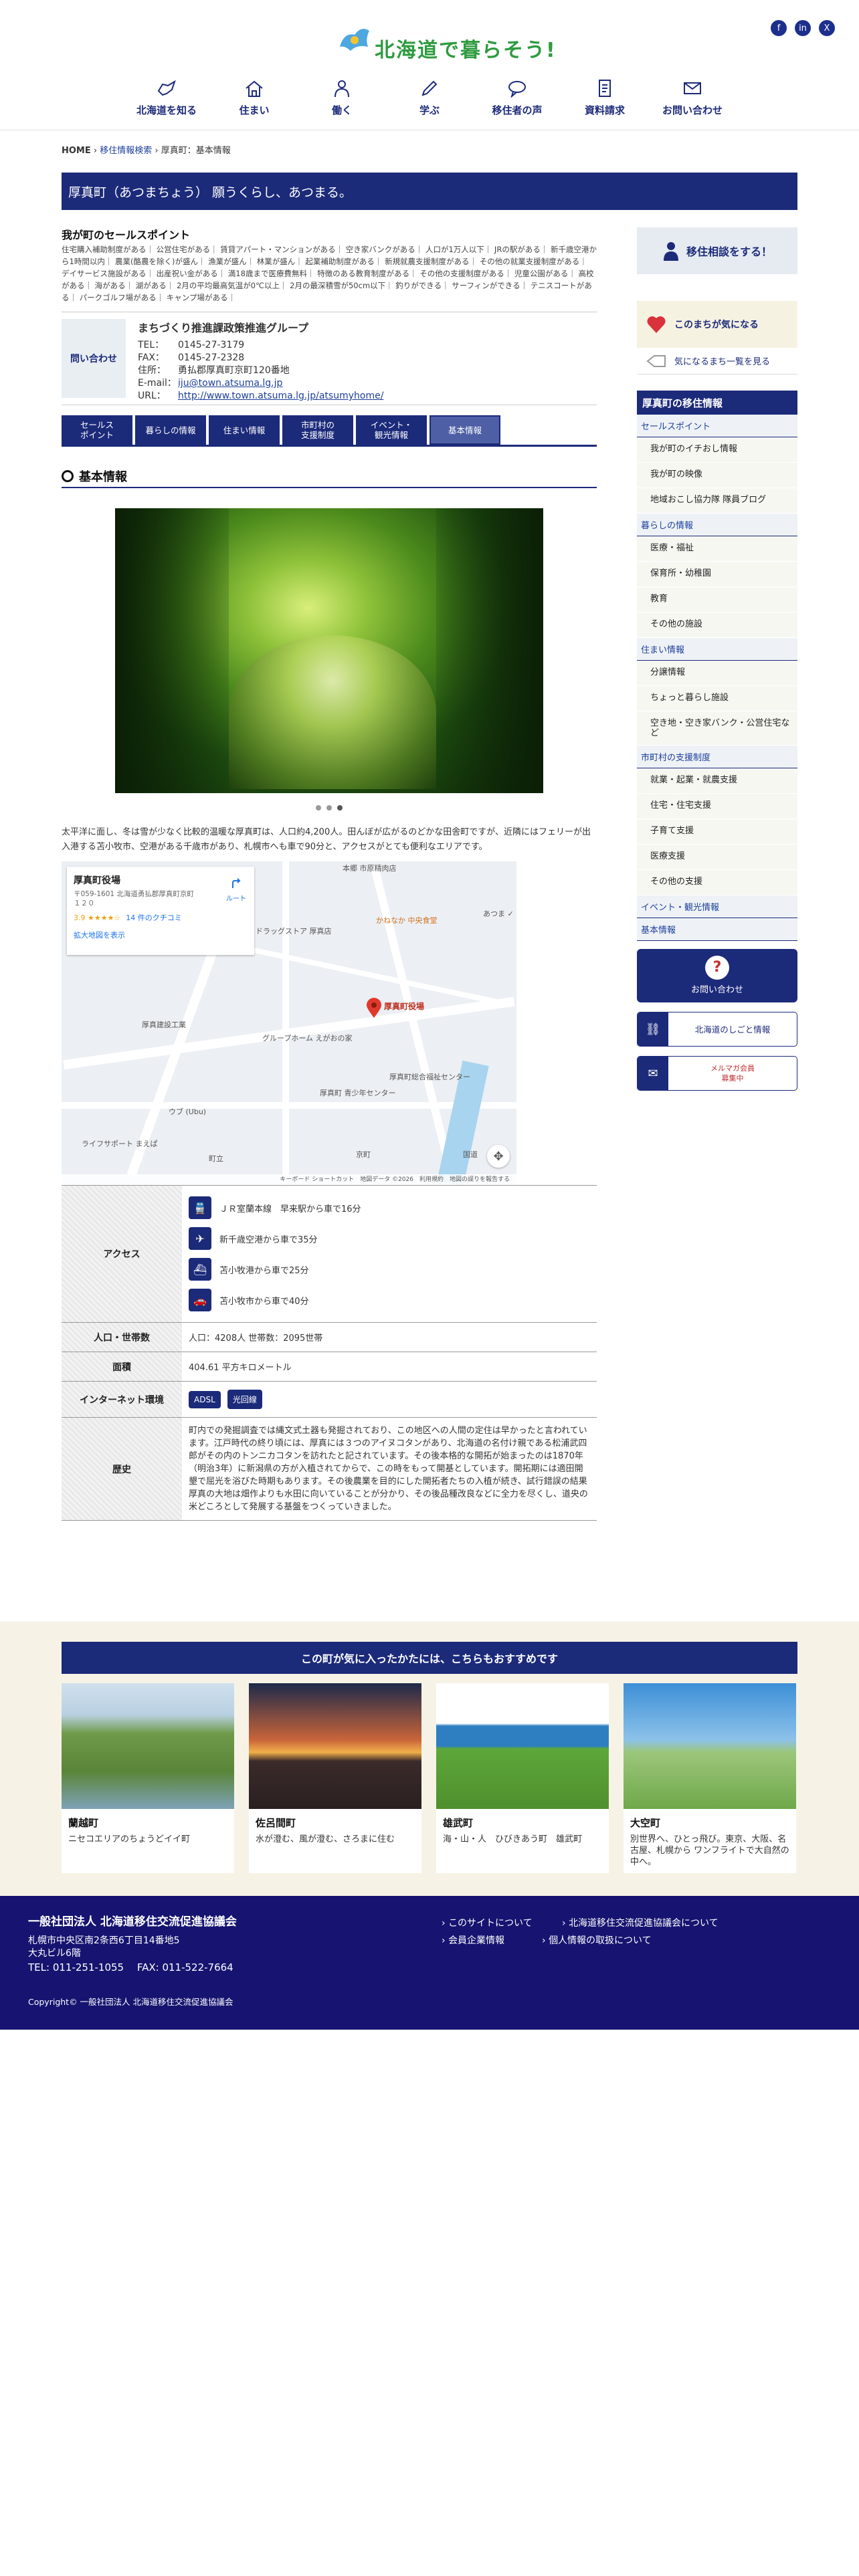  What do you see at coordinates (717, 673) in the screenshot?
I see `sidebar-item: 分譲情報` at bounding box center [717, 673].